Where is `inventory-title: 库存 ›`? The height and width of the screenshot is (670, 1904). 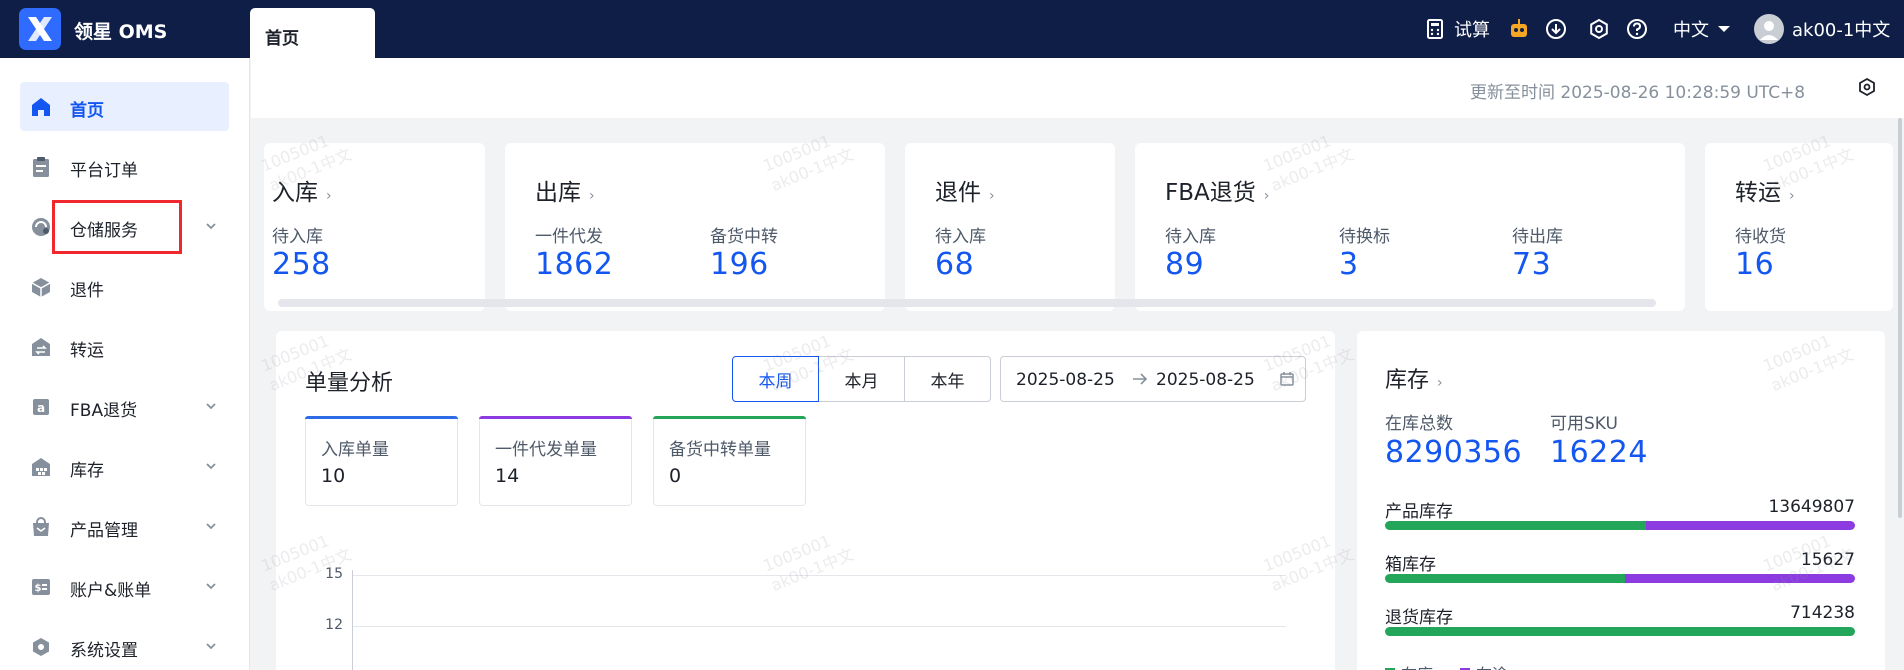
inventory-title: 库存 › is located at coordinates (1414, 378).